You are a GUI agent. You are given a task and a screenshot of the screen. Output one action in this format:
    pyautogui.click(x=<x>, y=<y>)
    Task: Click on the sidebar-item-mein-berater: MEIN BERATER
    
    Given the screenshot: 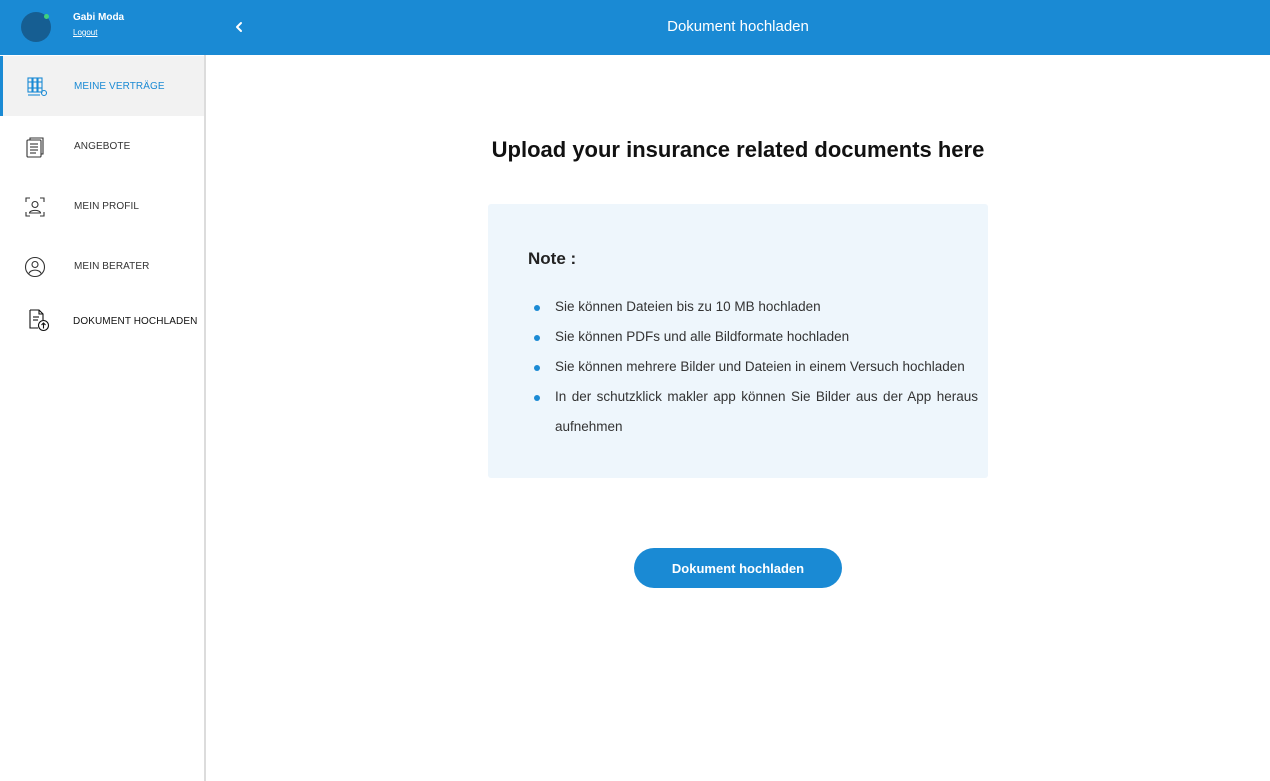 What is the action you would take?
    pyautogui.click(x=102, y=266)
    